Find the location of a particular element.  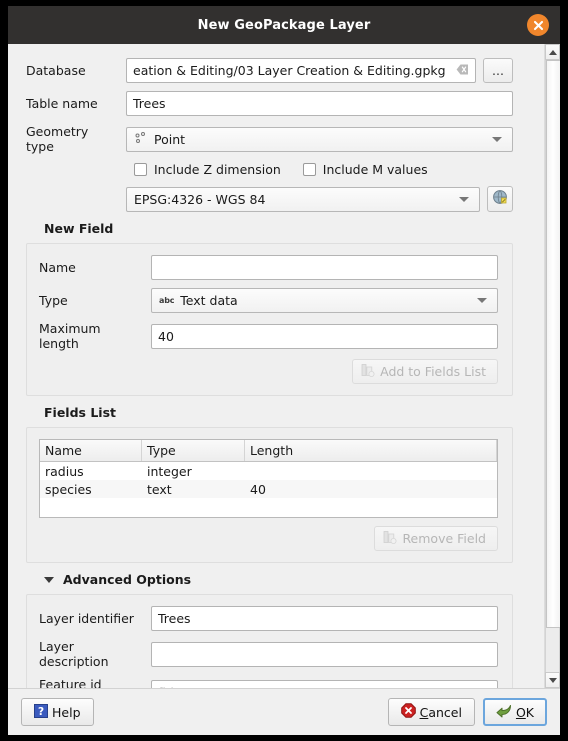

dimension-checkboxes: Include Z dimension Include M values is located at coordinates (269, 169).